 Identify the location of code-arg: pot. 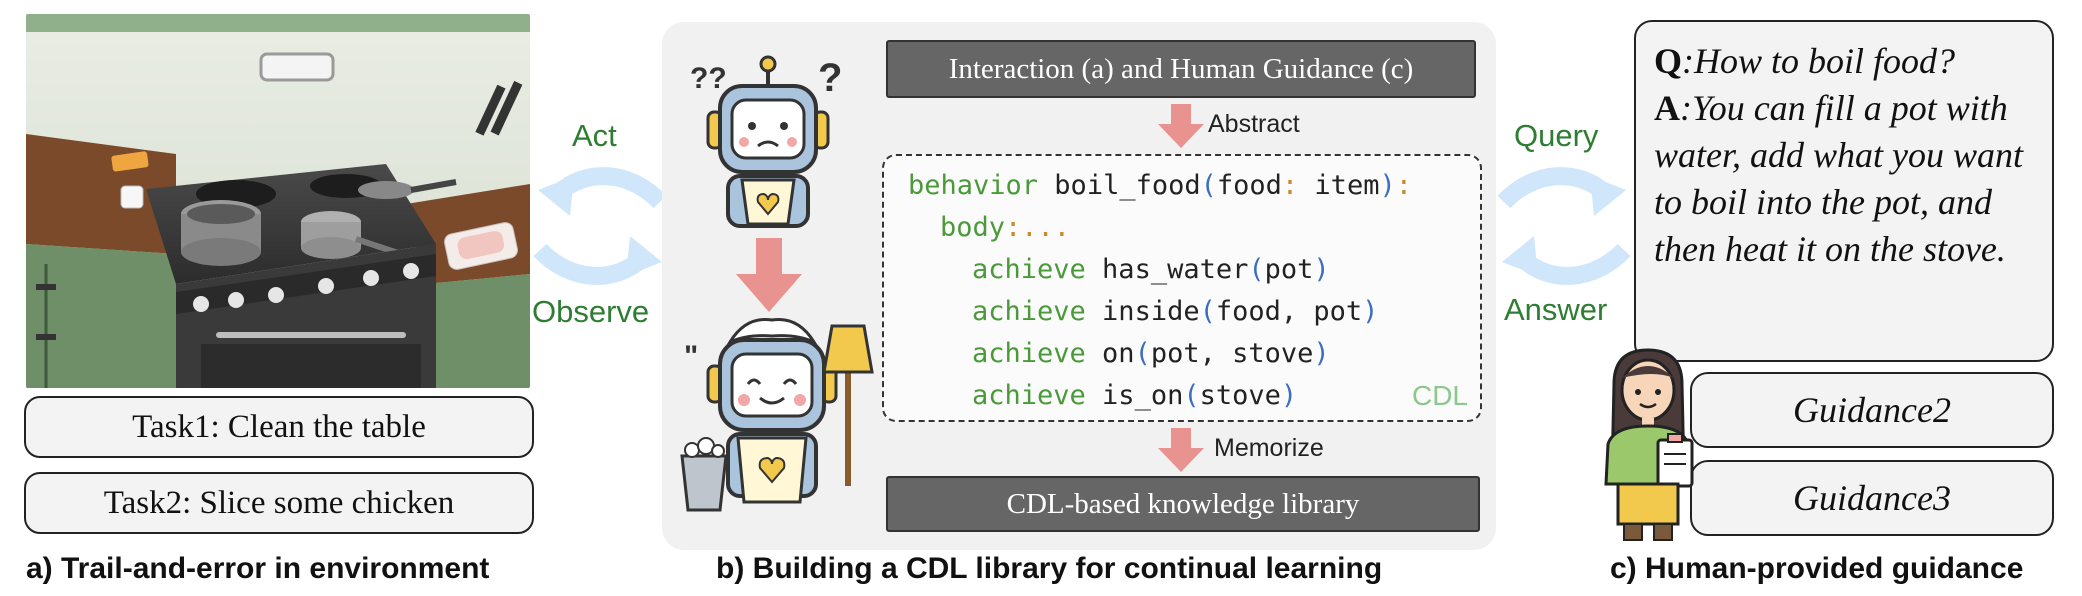
(1289, 269).